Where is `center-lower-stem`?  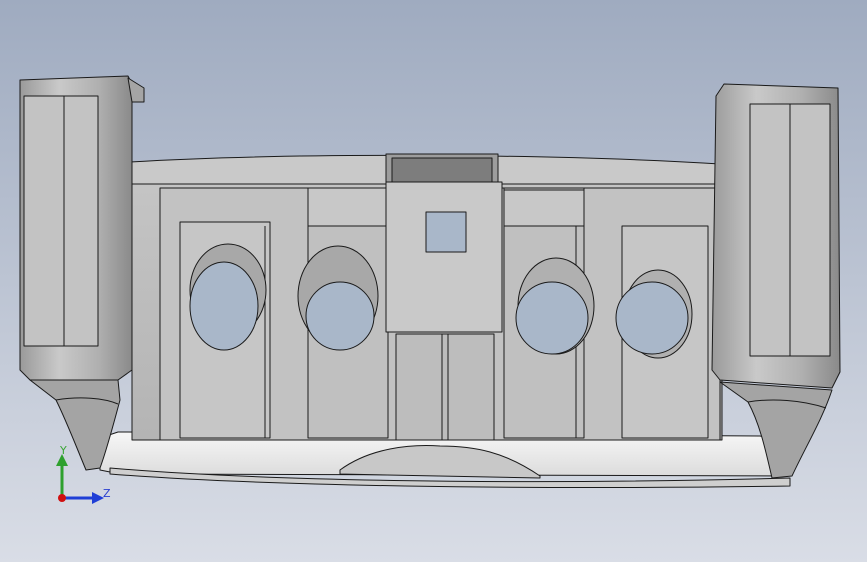 center-lower-stem is located at coordinates (445, 387).